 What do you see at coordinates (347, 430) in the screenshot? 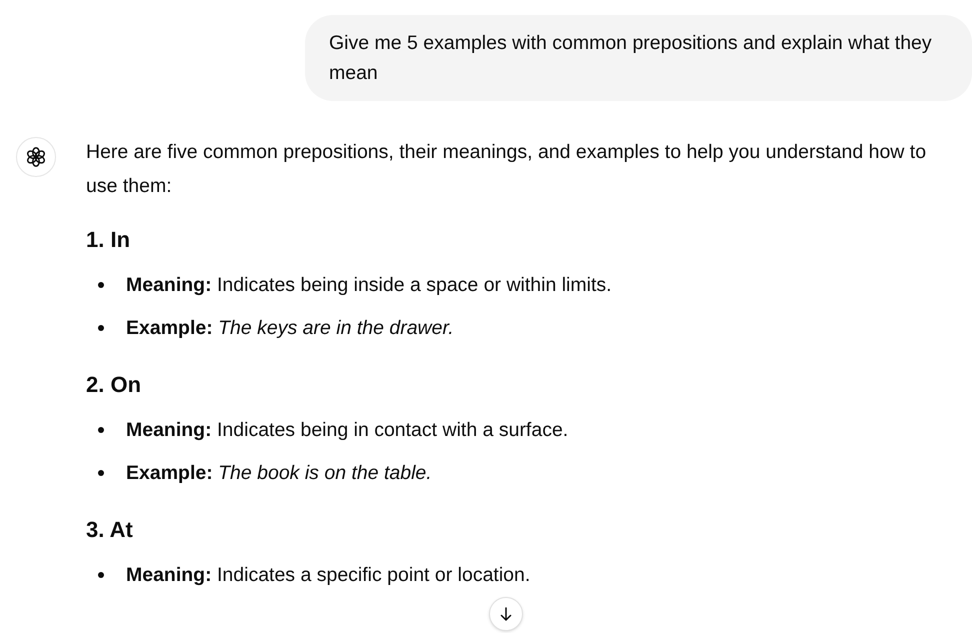
I see `bullet-text: Meaning: Indicates being in contact with a surface.` at bounding box center [347, 430].